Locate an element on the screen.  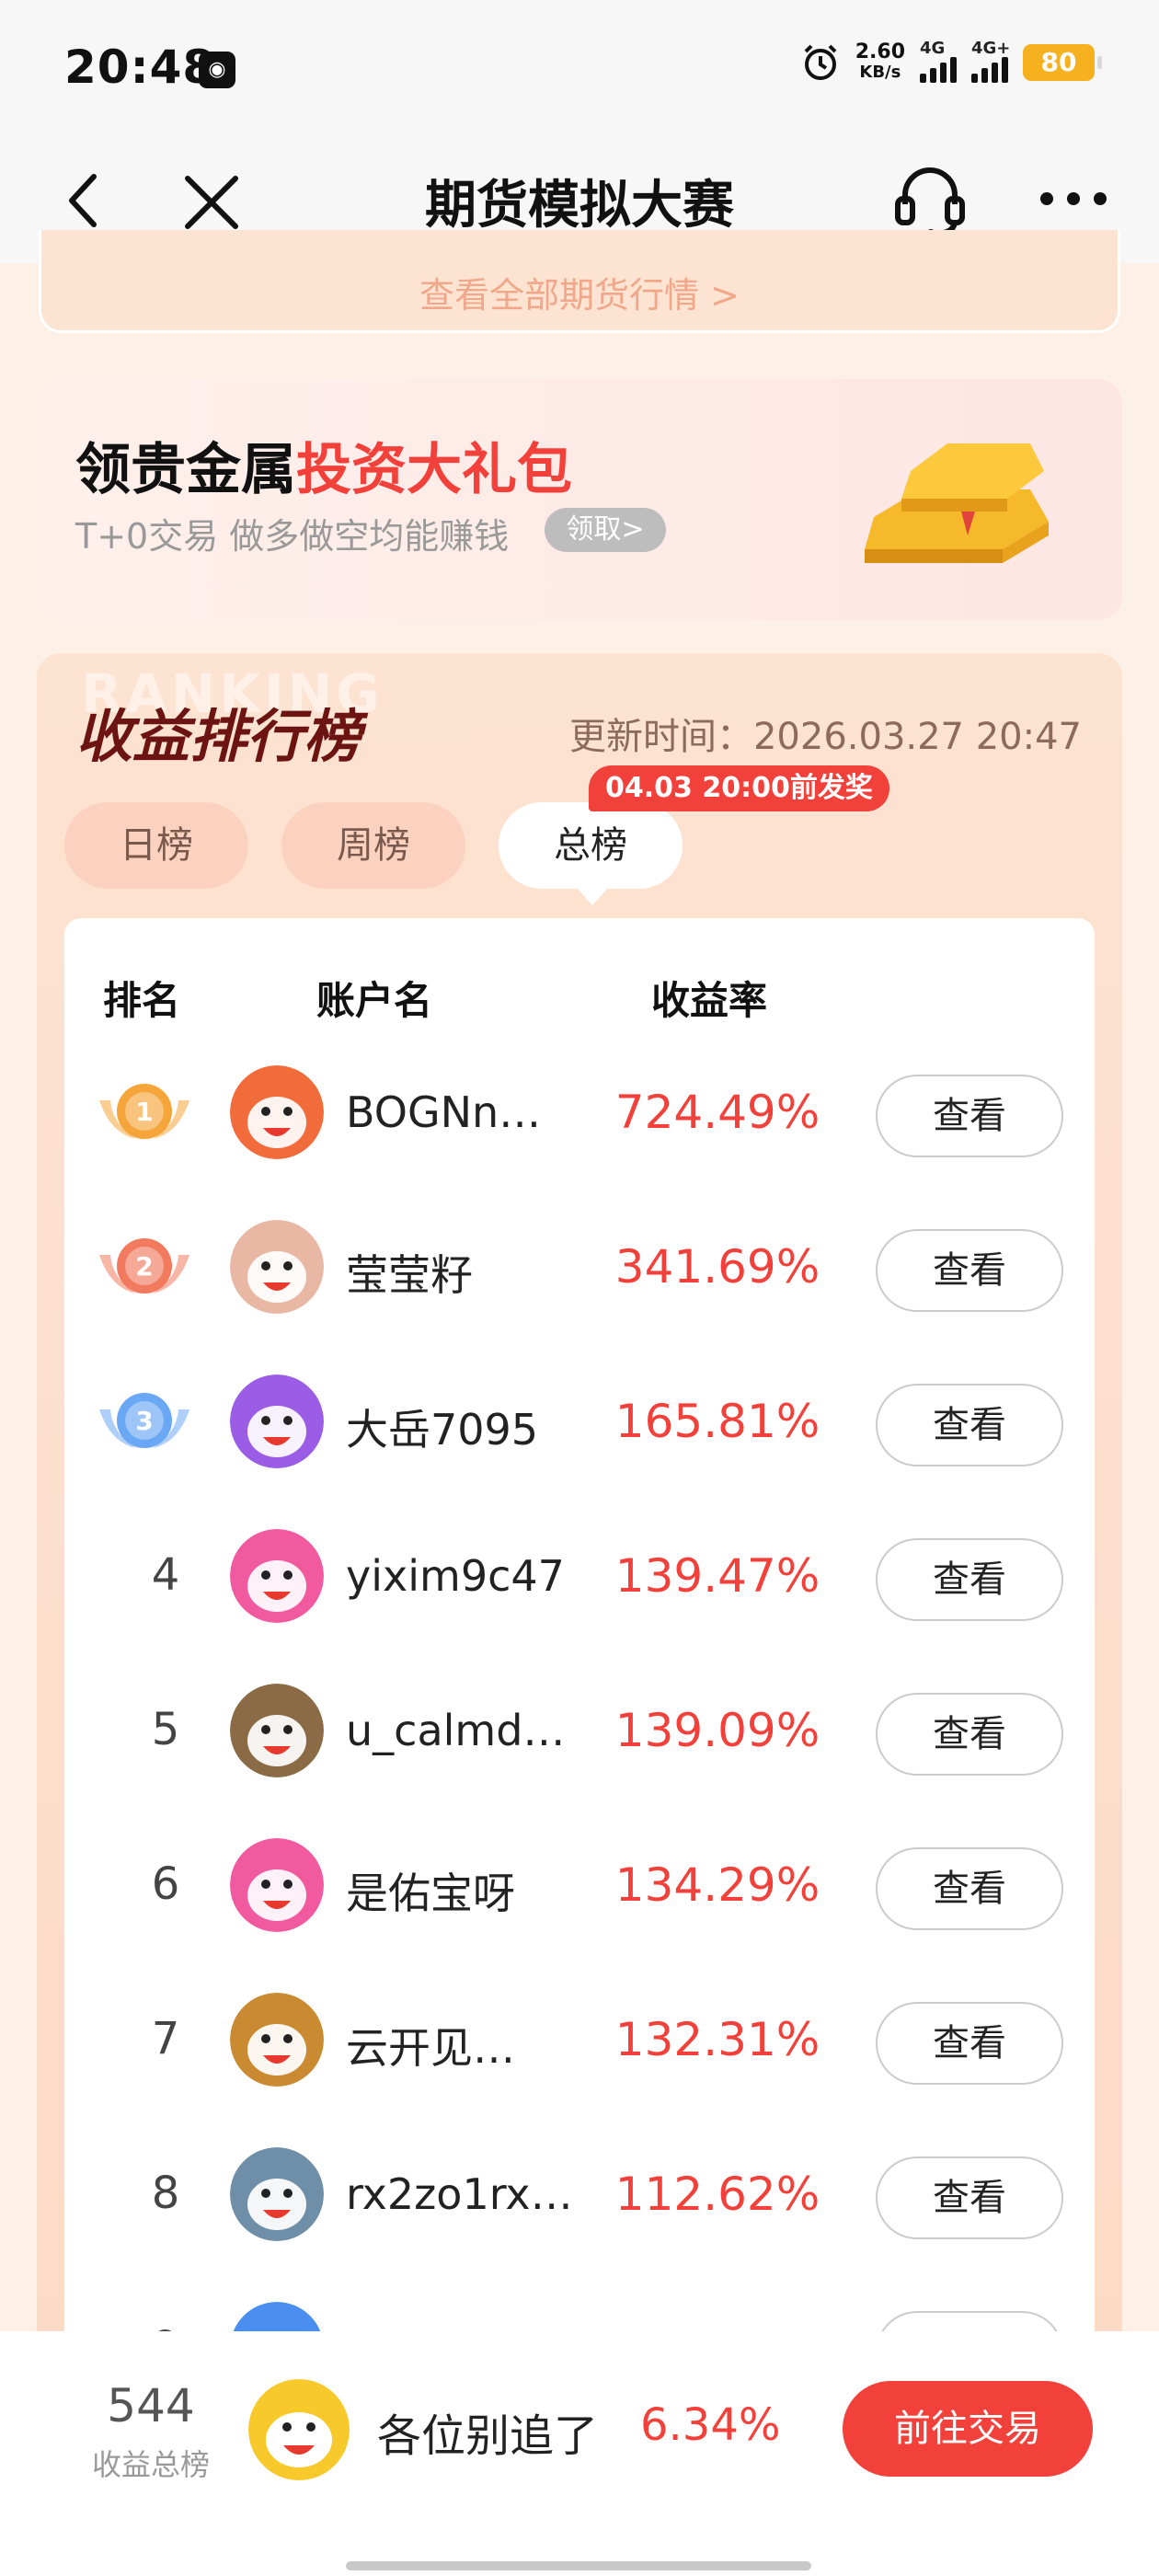
yield-value: 132.31% is located at coordinates (717, 2039).